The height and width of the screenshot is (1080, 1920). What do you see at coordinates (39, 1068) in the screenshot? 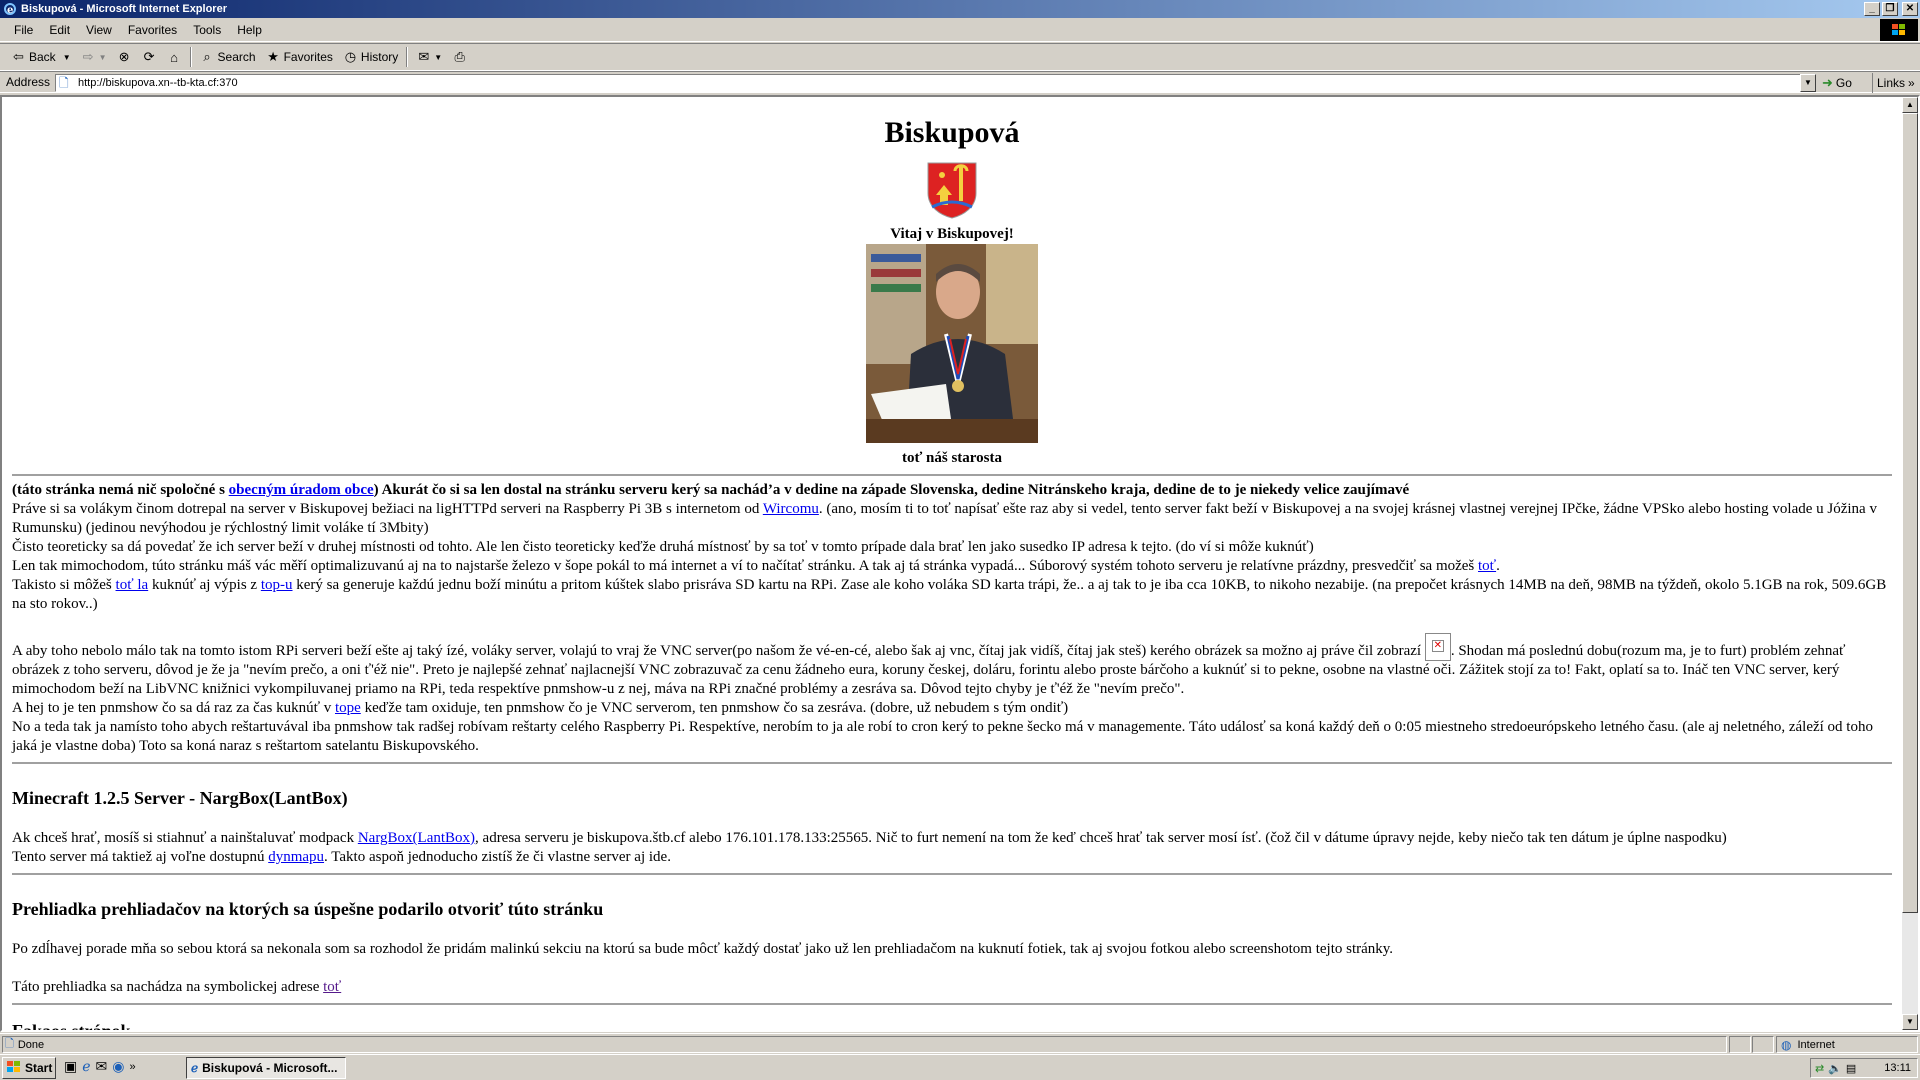
I see `start-label: Start` at bounding box center [39, 1068].